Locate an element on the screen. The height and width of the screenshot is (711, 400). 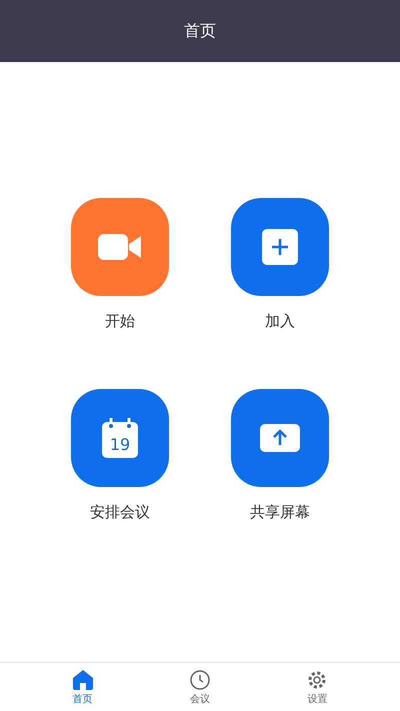
action-label: 加入 is located at coordinates (280, 321).